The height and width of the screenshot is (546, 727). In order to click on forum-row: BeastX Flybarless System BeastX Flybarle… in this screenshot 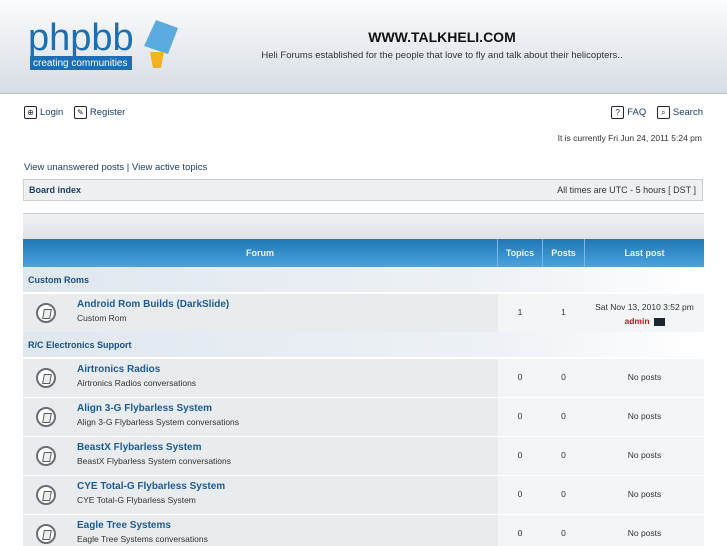, I will do `click(363, 455)`.